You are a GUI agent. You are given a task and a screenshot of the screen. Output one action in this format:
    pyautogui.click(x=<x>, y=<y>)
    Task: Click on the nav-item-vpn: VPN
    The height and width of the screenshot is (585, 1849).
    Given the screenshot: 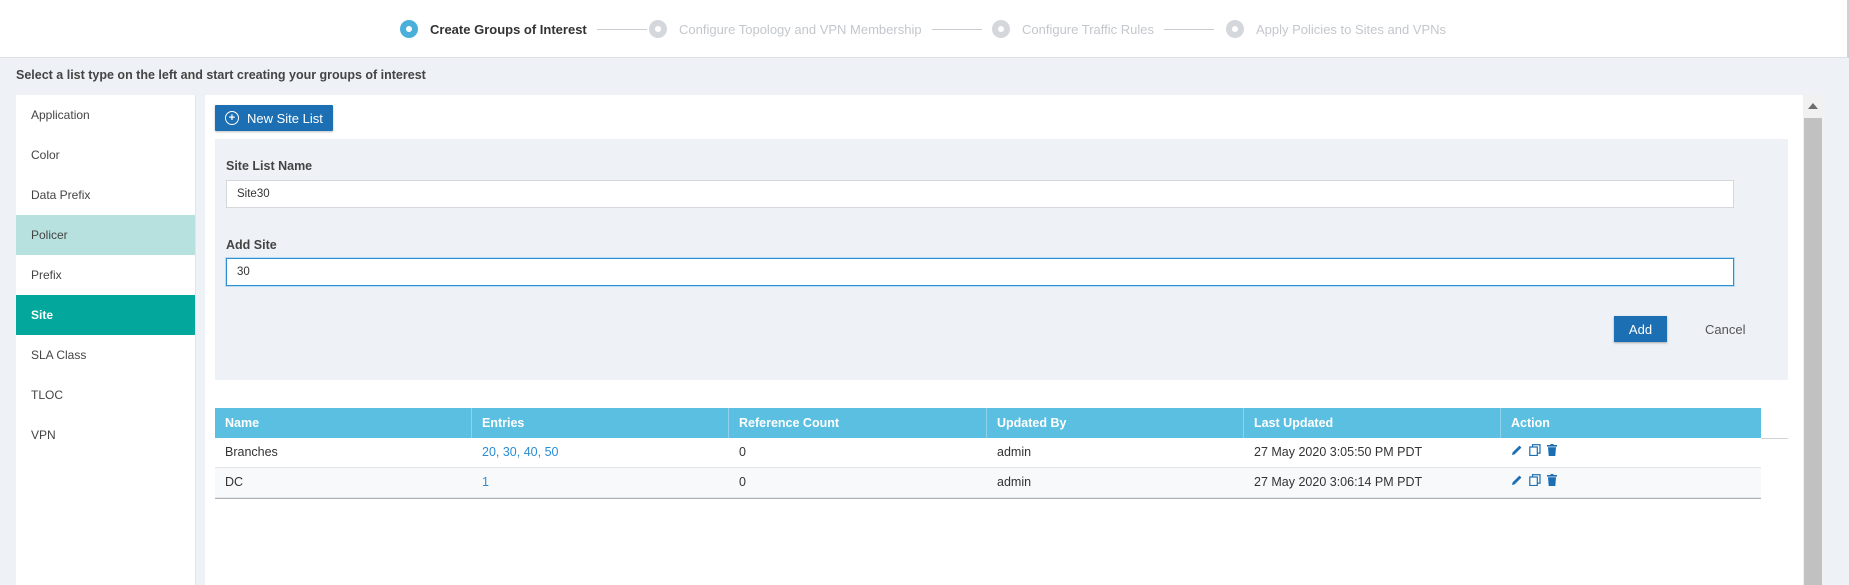 What is the action you would take?
    pyautogui.click(x=105, y=435)
    